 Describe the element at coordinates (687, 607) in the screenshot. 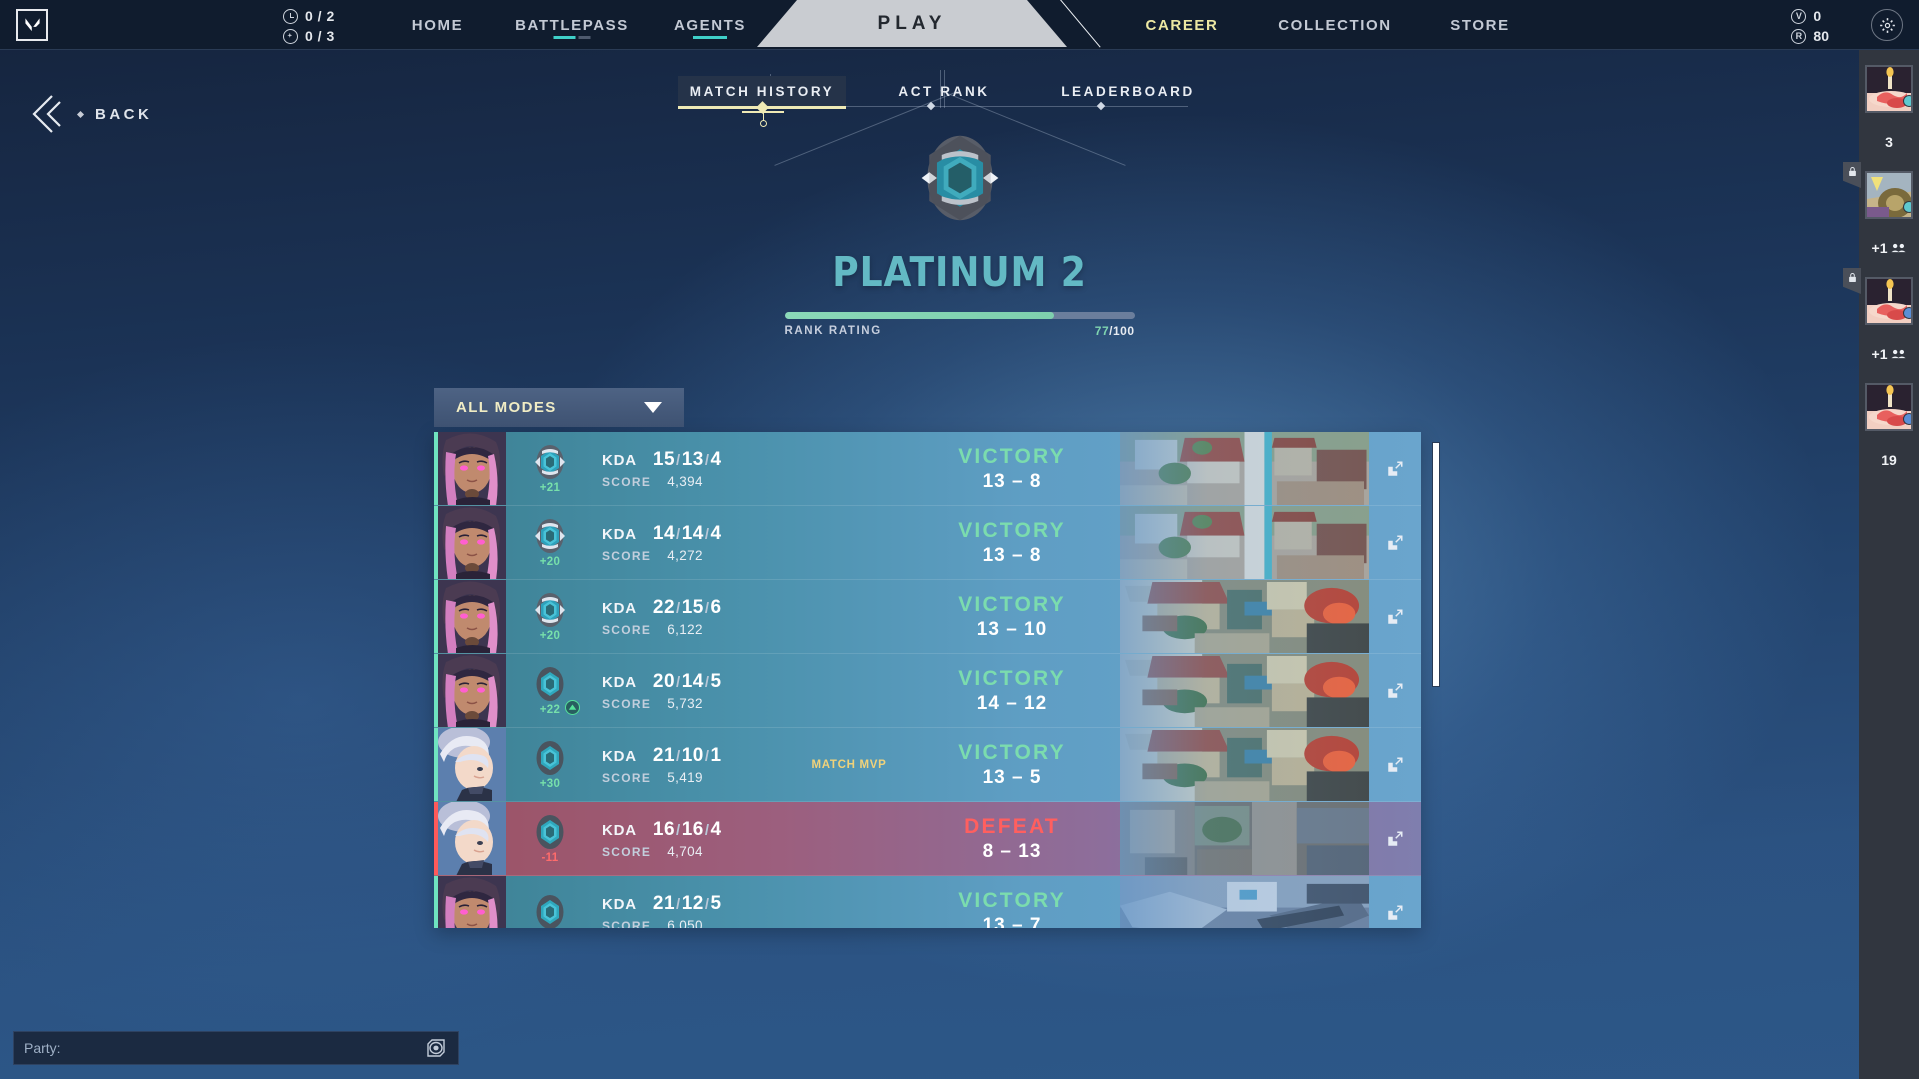

I see `kda-values: 22/15/6` at that location.